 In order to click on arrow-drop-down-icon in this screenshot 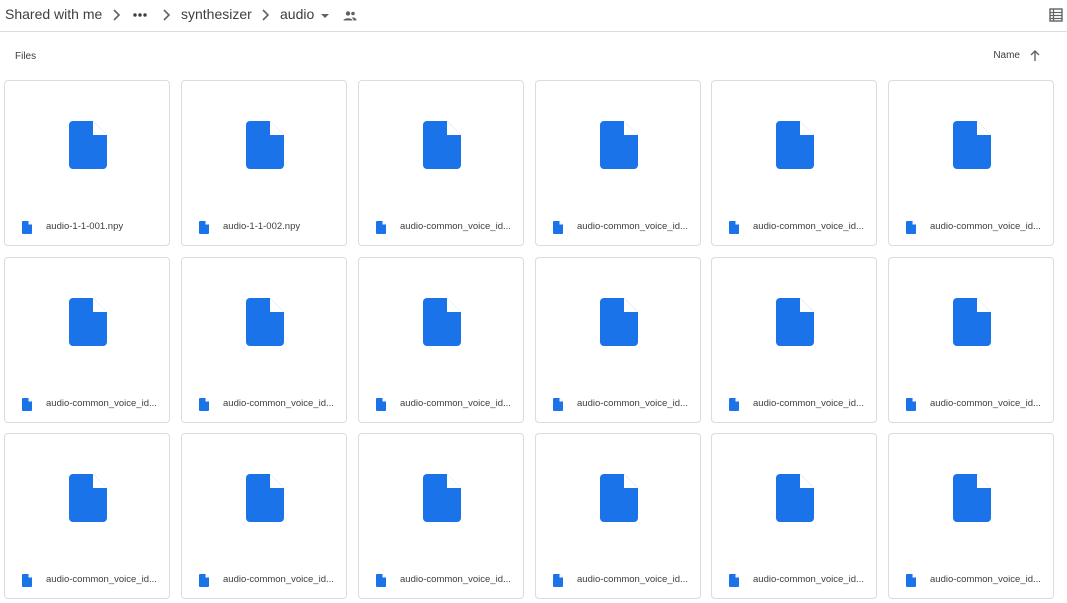, I will do `click(325, 16)`.